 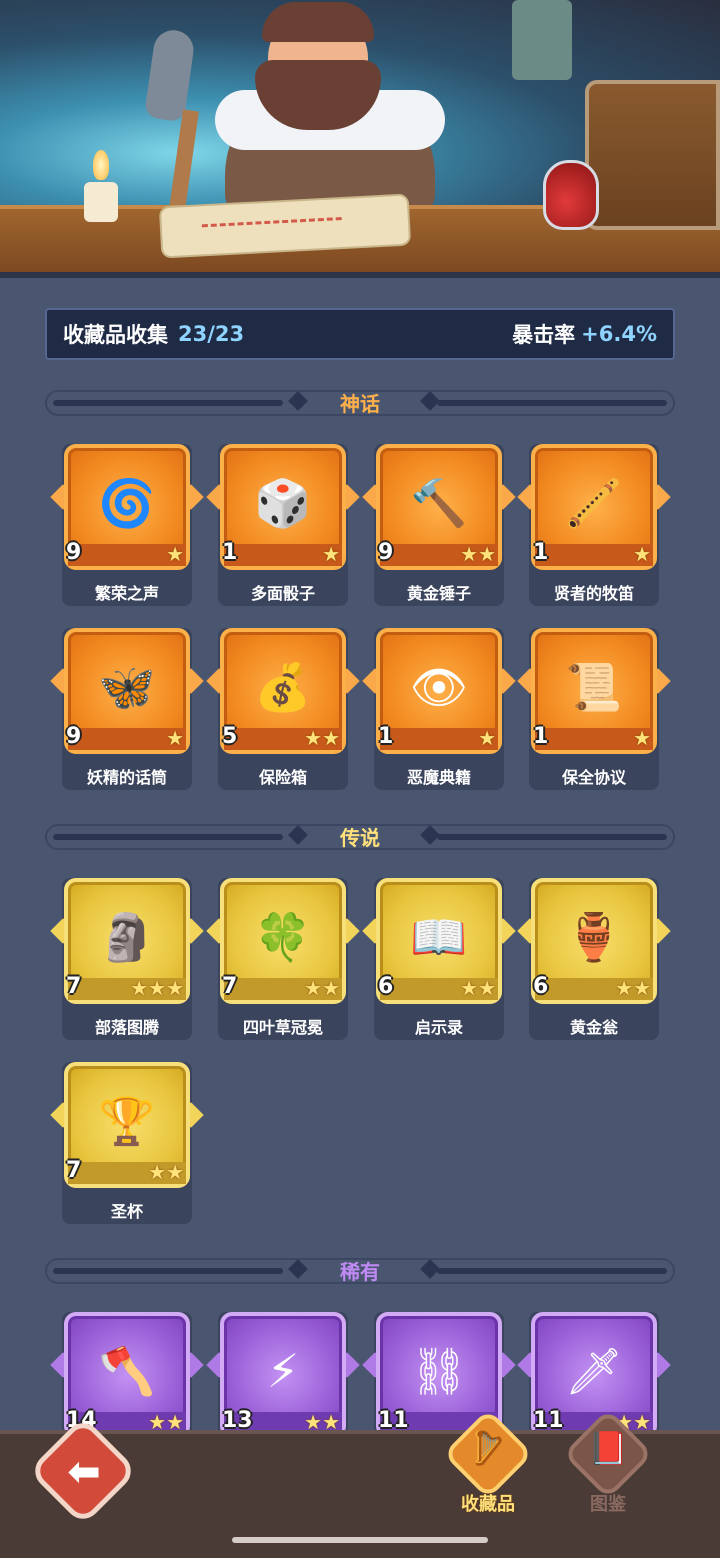 What do you see at coordinates (127, 687) in the screenshot?
I see `fairy-microphone-icon: 🦋` at bounding box center [127, 687].